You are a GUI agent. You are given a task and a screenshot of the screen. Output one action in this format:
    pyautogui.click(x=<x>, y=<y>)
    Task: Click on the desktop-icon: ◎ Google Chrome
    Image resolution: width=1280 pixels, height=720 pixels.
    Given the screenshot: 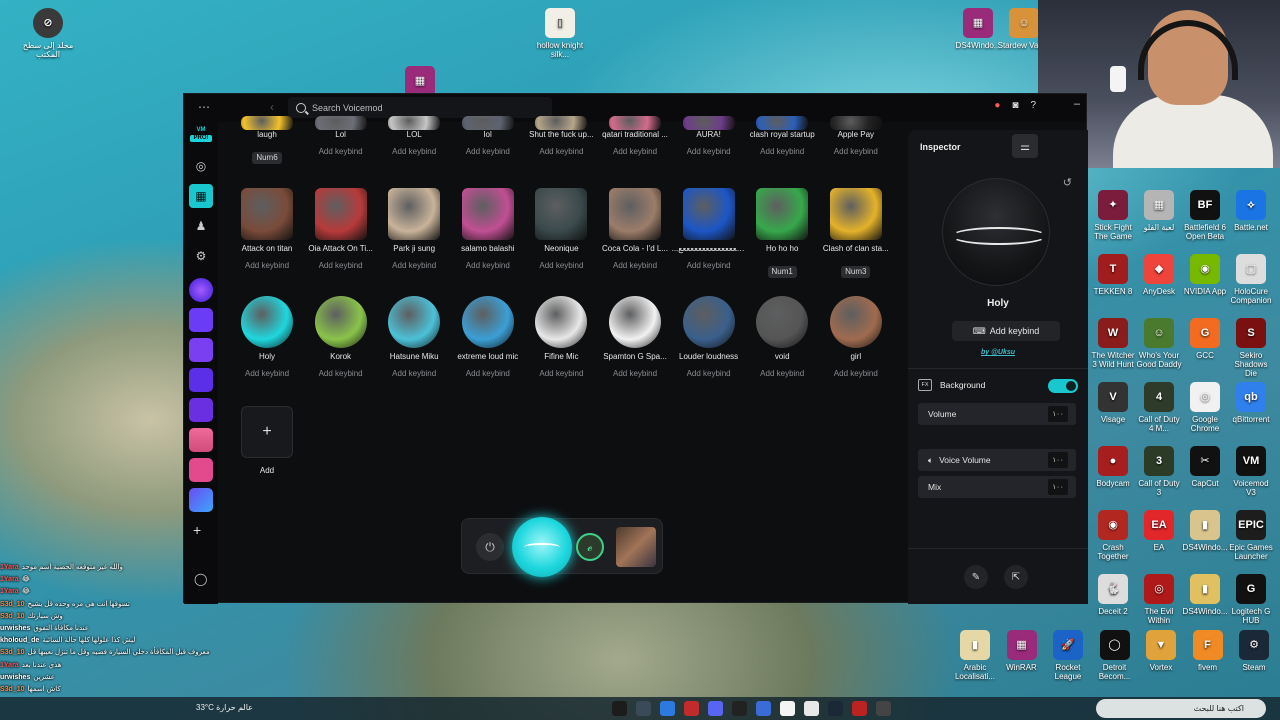 What is the action you would take?
    pyautogui.click(x=1205, y=407)
    